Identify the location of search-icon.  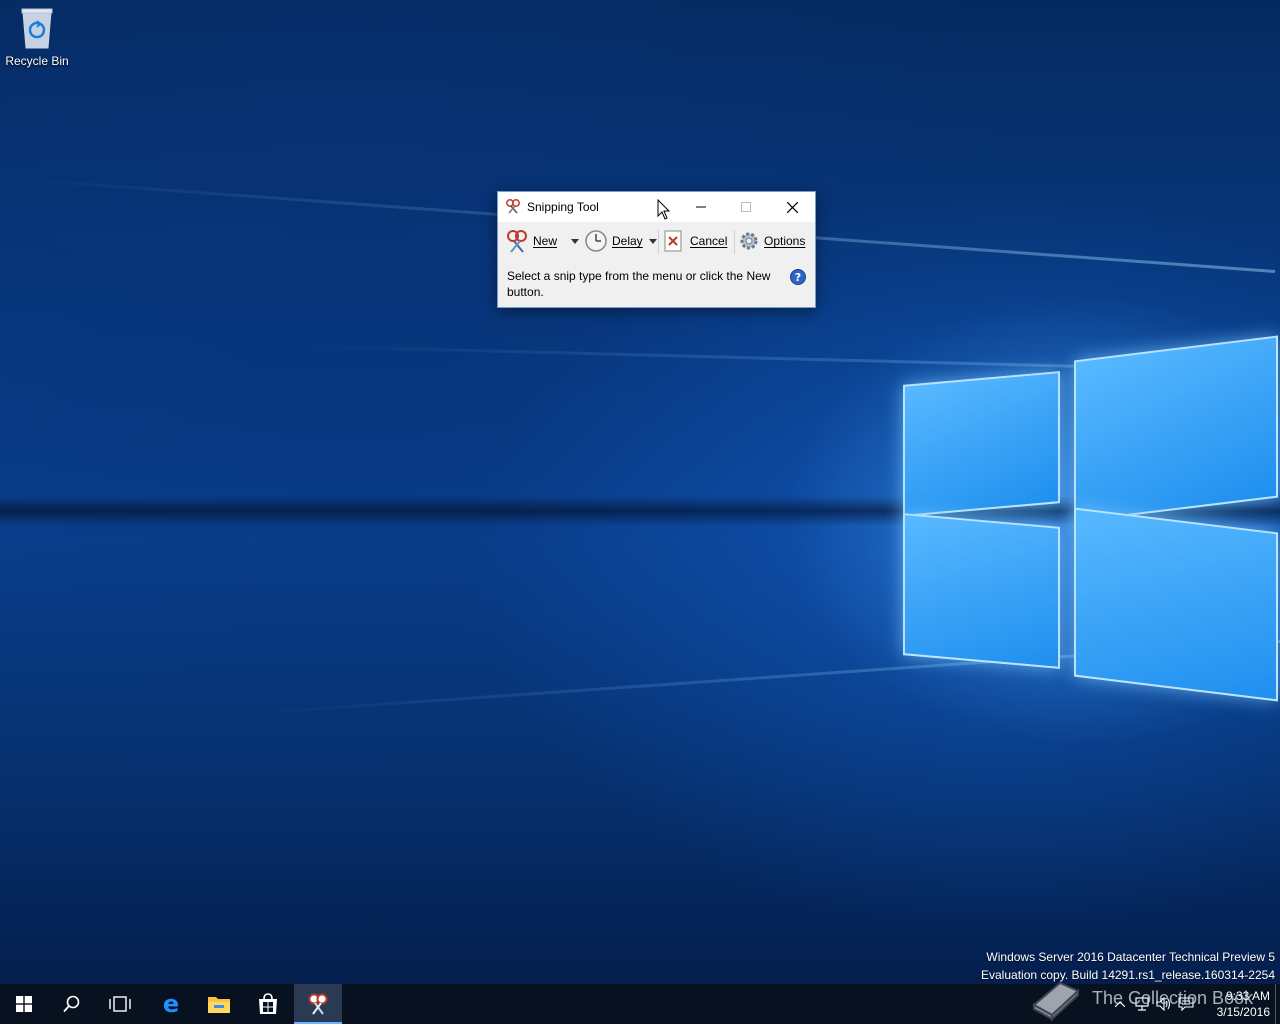
(71, 1004).